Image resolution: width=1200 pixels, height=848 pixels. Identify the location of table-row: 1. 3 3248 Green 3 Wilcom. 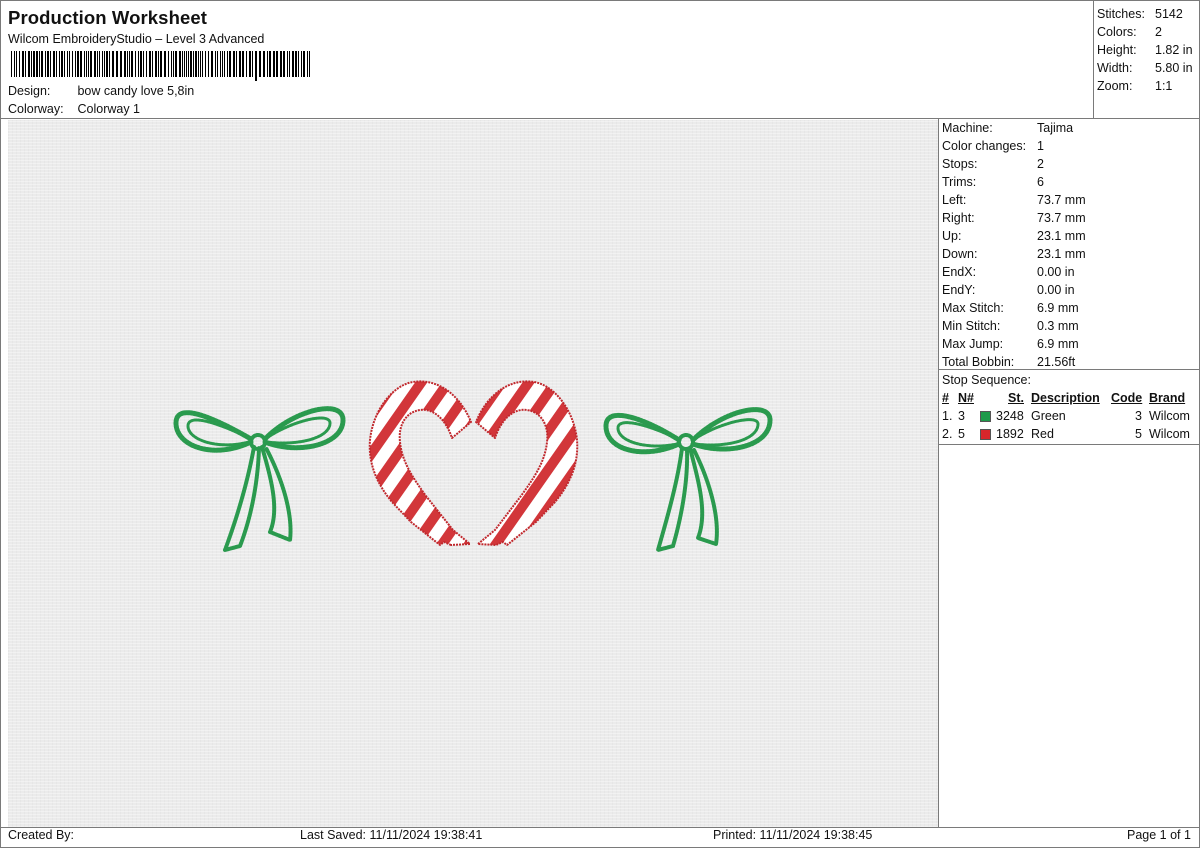
(1069, 418).